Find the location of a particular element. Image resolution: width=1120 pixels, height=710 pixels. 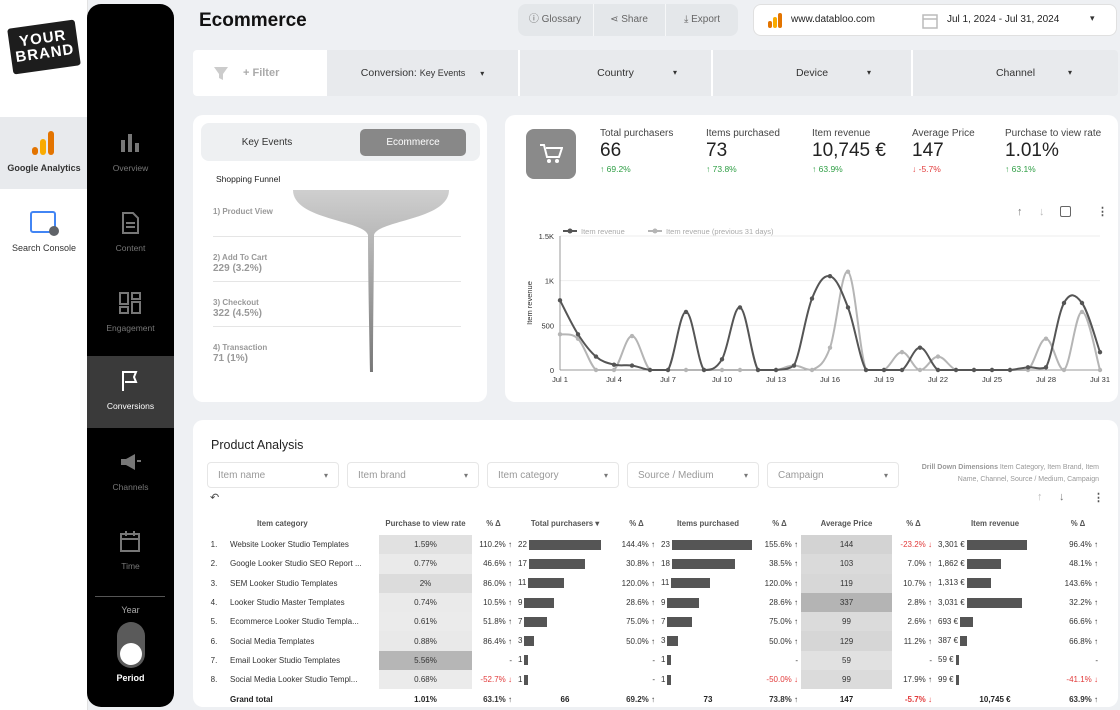

funnel-step-value: 322 (4.5%) is located at coordinates (237, 313).